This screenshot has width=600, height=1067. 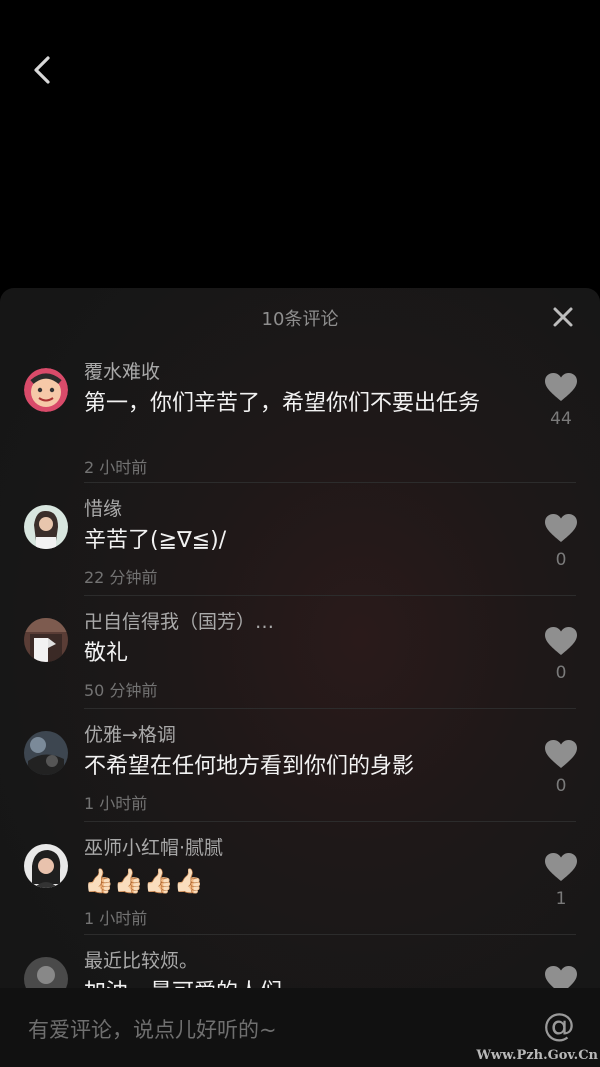 I want to click on comment-count-title: 10条评论, so click(x=300, y=319).